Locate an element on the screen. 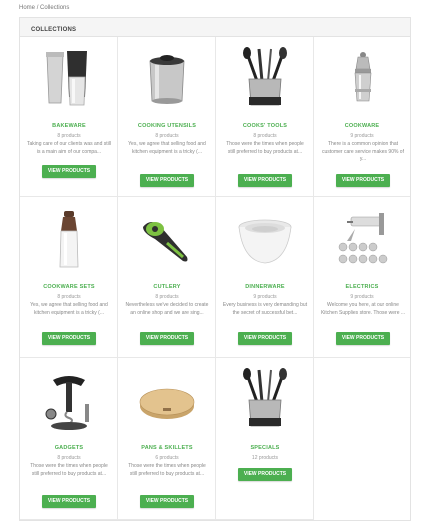 This screenshot has height=531, width=439. pepper-mill-image is located at coordinates (69, 240).